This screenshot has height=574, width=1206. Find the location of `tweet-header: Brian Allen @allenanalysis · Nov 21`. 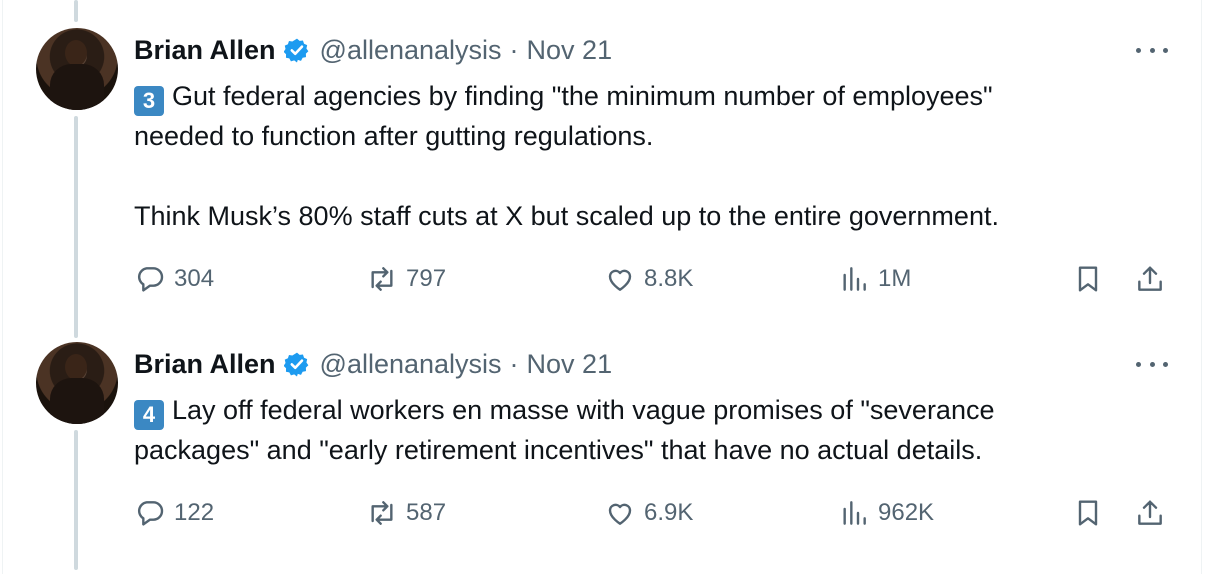

tweet-header: Brian Allen @allenanalysis · Nov 21 is located at coordinates (373, 364).